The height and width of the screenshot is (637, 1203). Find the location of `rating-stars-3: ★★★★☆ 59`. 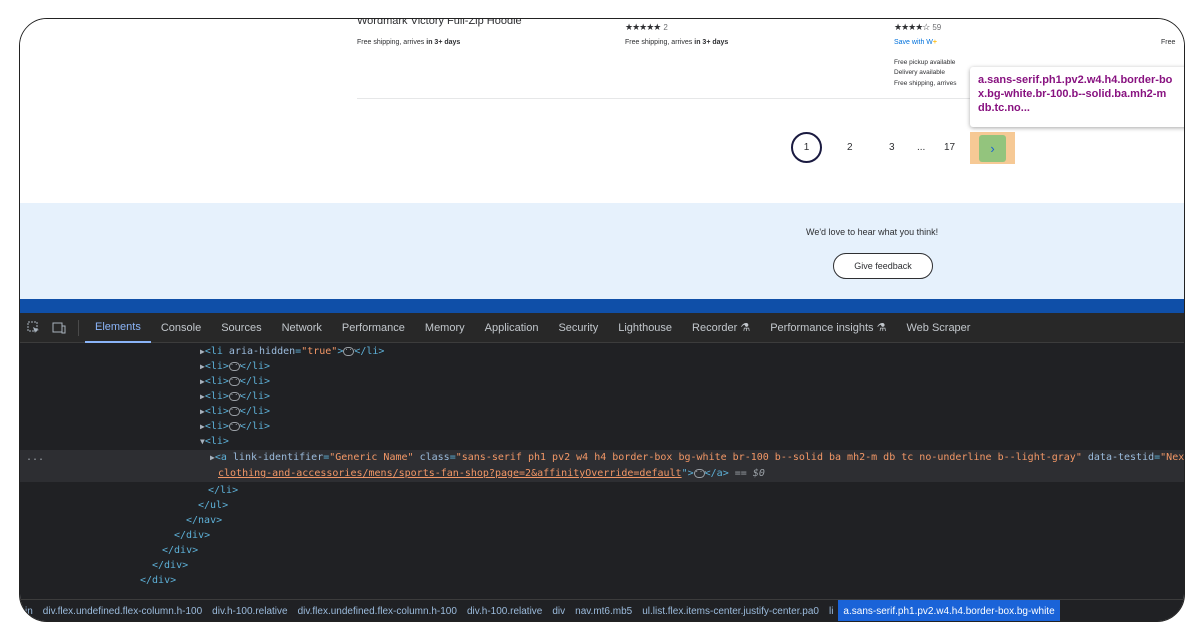

rating-stars-3: ★★★★☆ 59 is located at coordinates (918, 27).